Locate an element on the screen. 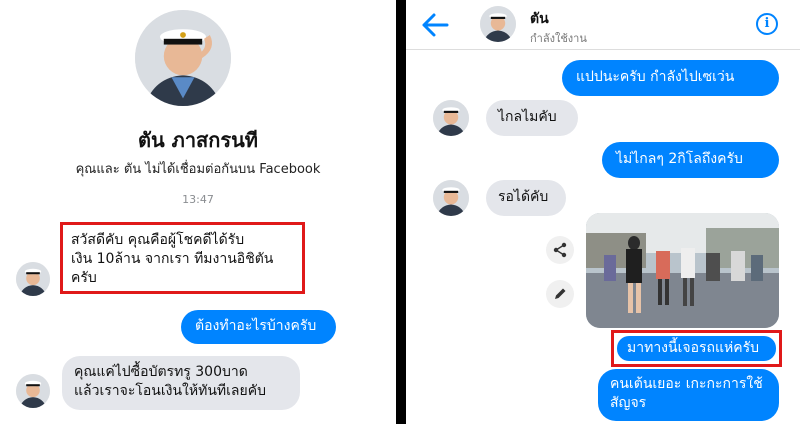  message-line: แล้วเราจะโอนเงินให้ทันทีเลยคับ is located at coordinates (170, 391).